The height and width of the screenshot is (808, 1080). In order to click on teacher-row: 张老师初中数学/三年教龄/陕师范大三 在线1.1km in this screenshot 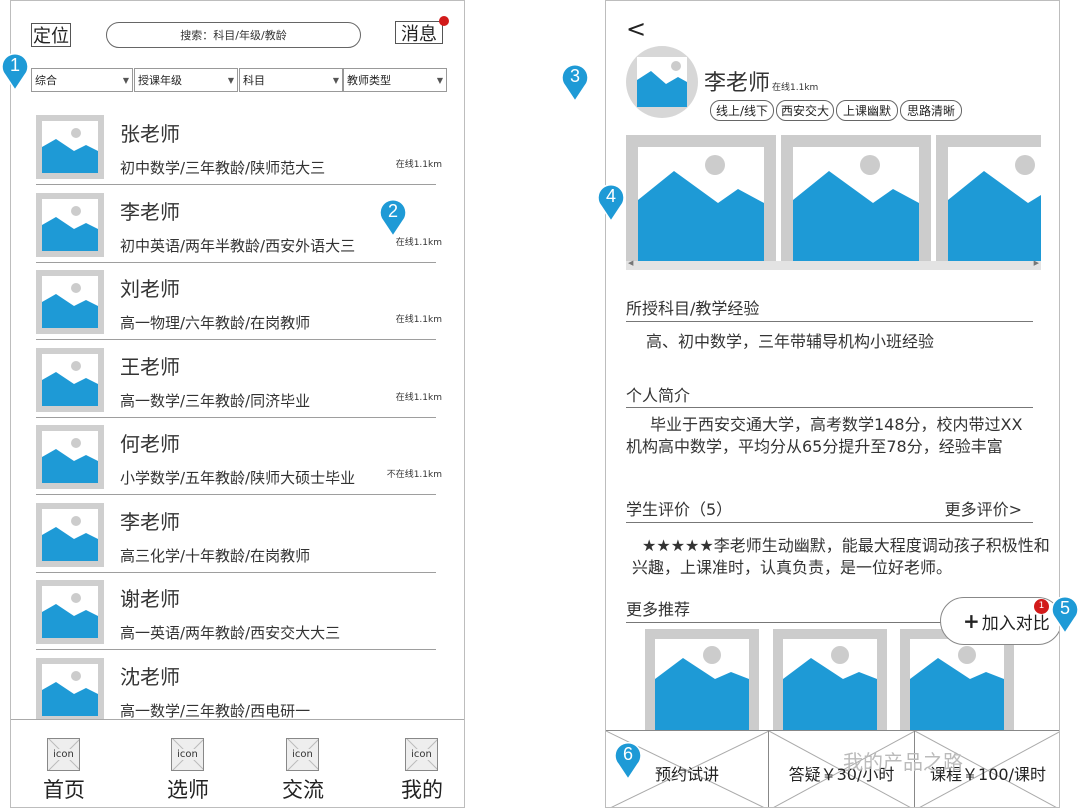, I will do `click(239, 146)`.